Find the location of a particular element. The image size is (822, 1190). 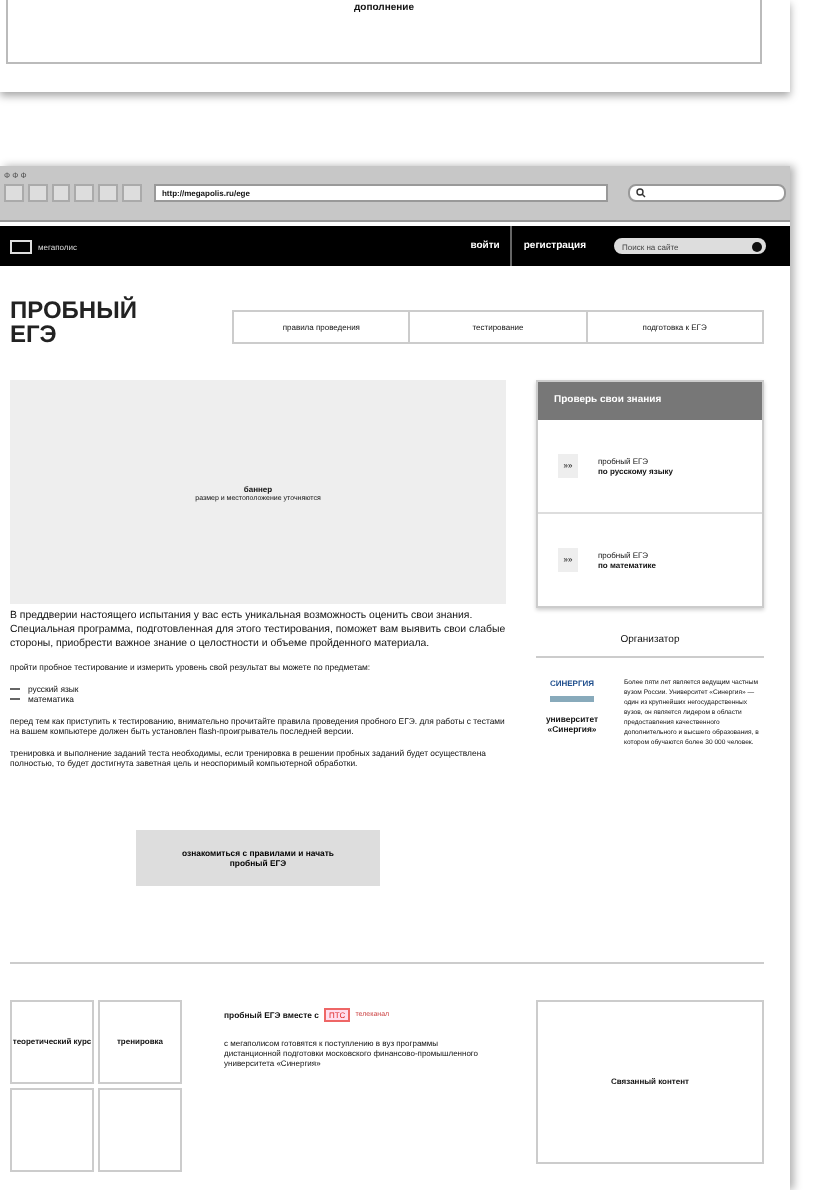

search-field is located at coordinates (706, 193).